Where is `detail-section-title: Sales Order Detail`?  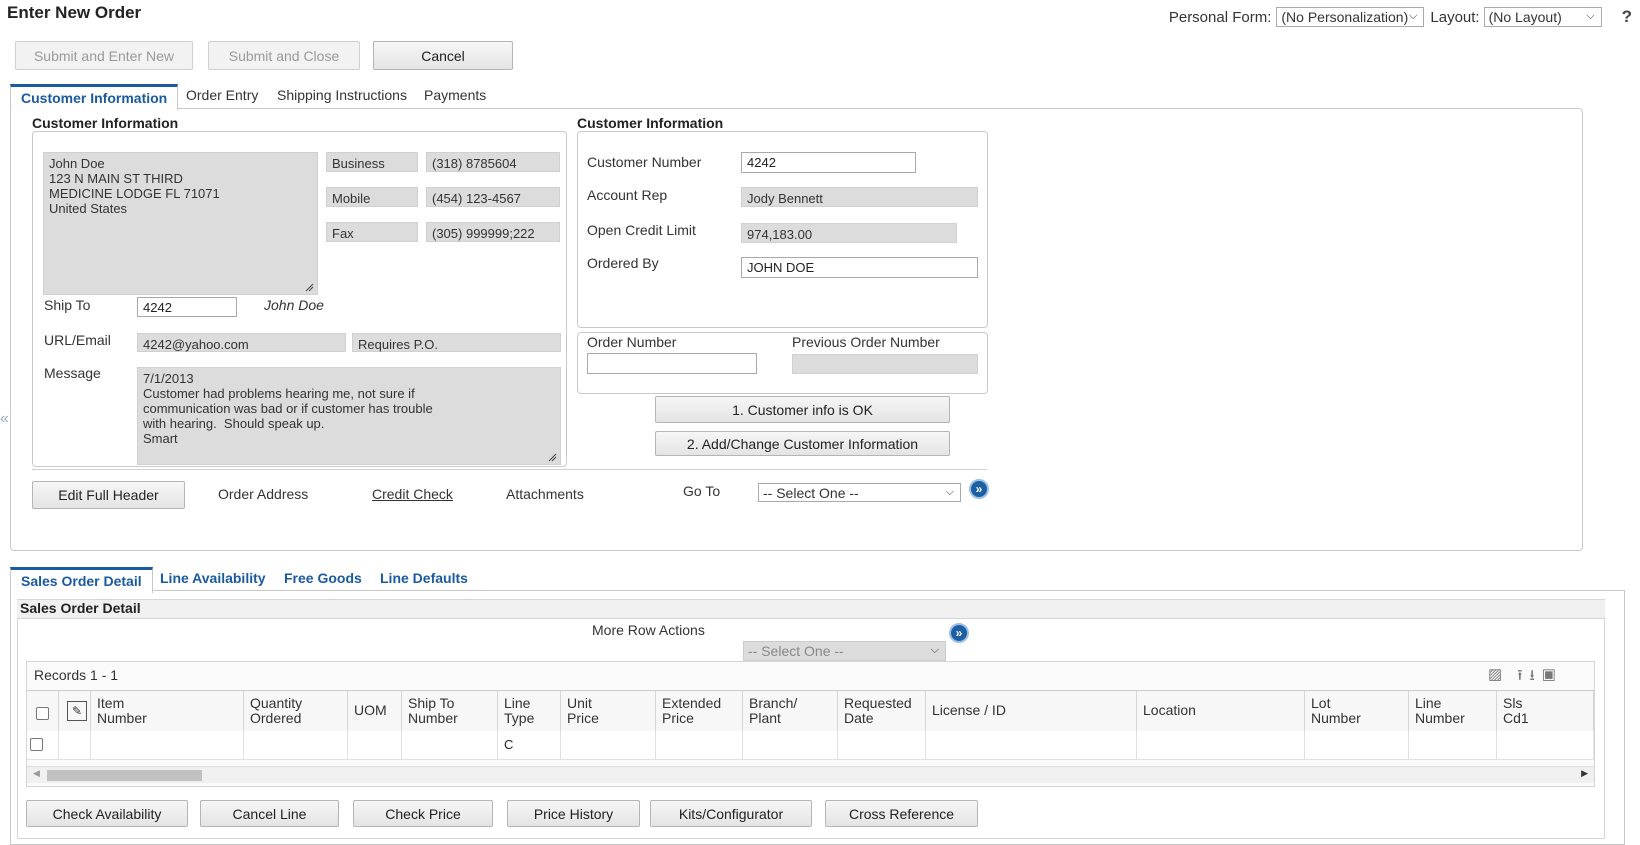 detail-section-title: Sales Order Detail is located at coordinates (80, 608).